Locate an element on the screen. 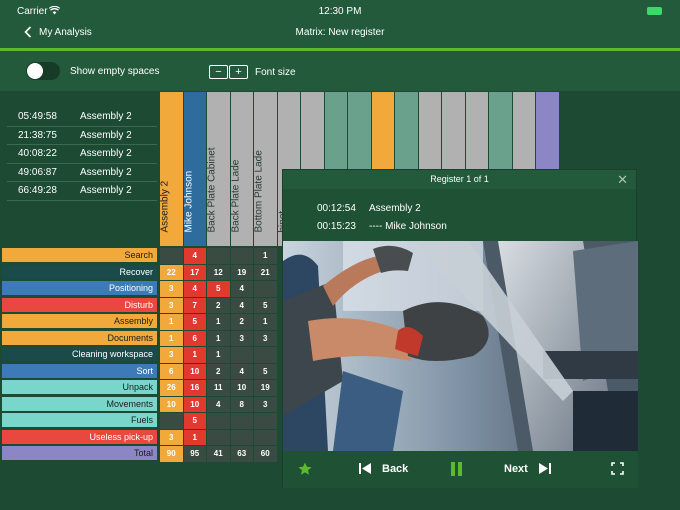  matrix-cell: 8 is located at coordinates (242, 404).